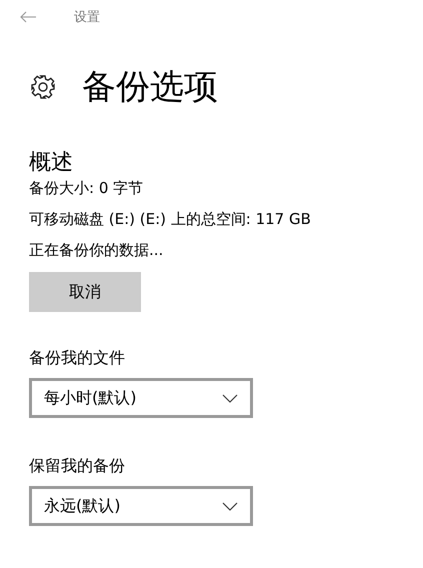 This screenshot has width=423, height=568. Describe the element at coordinates (141, 506) in the screenshot. I see `dropdown: 永远(默认)` at that location.